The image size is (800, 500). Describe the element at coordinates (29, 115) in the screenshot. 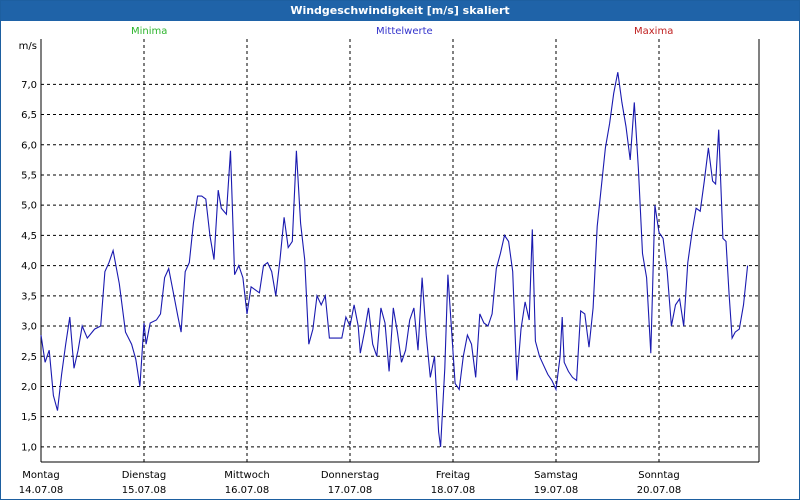

I see `y-tick-label: 6,5` at that location.